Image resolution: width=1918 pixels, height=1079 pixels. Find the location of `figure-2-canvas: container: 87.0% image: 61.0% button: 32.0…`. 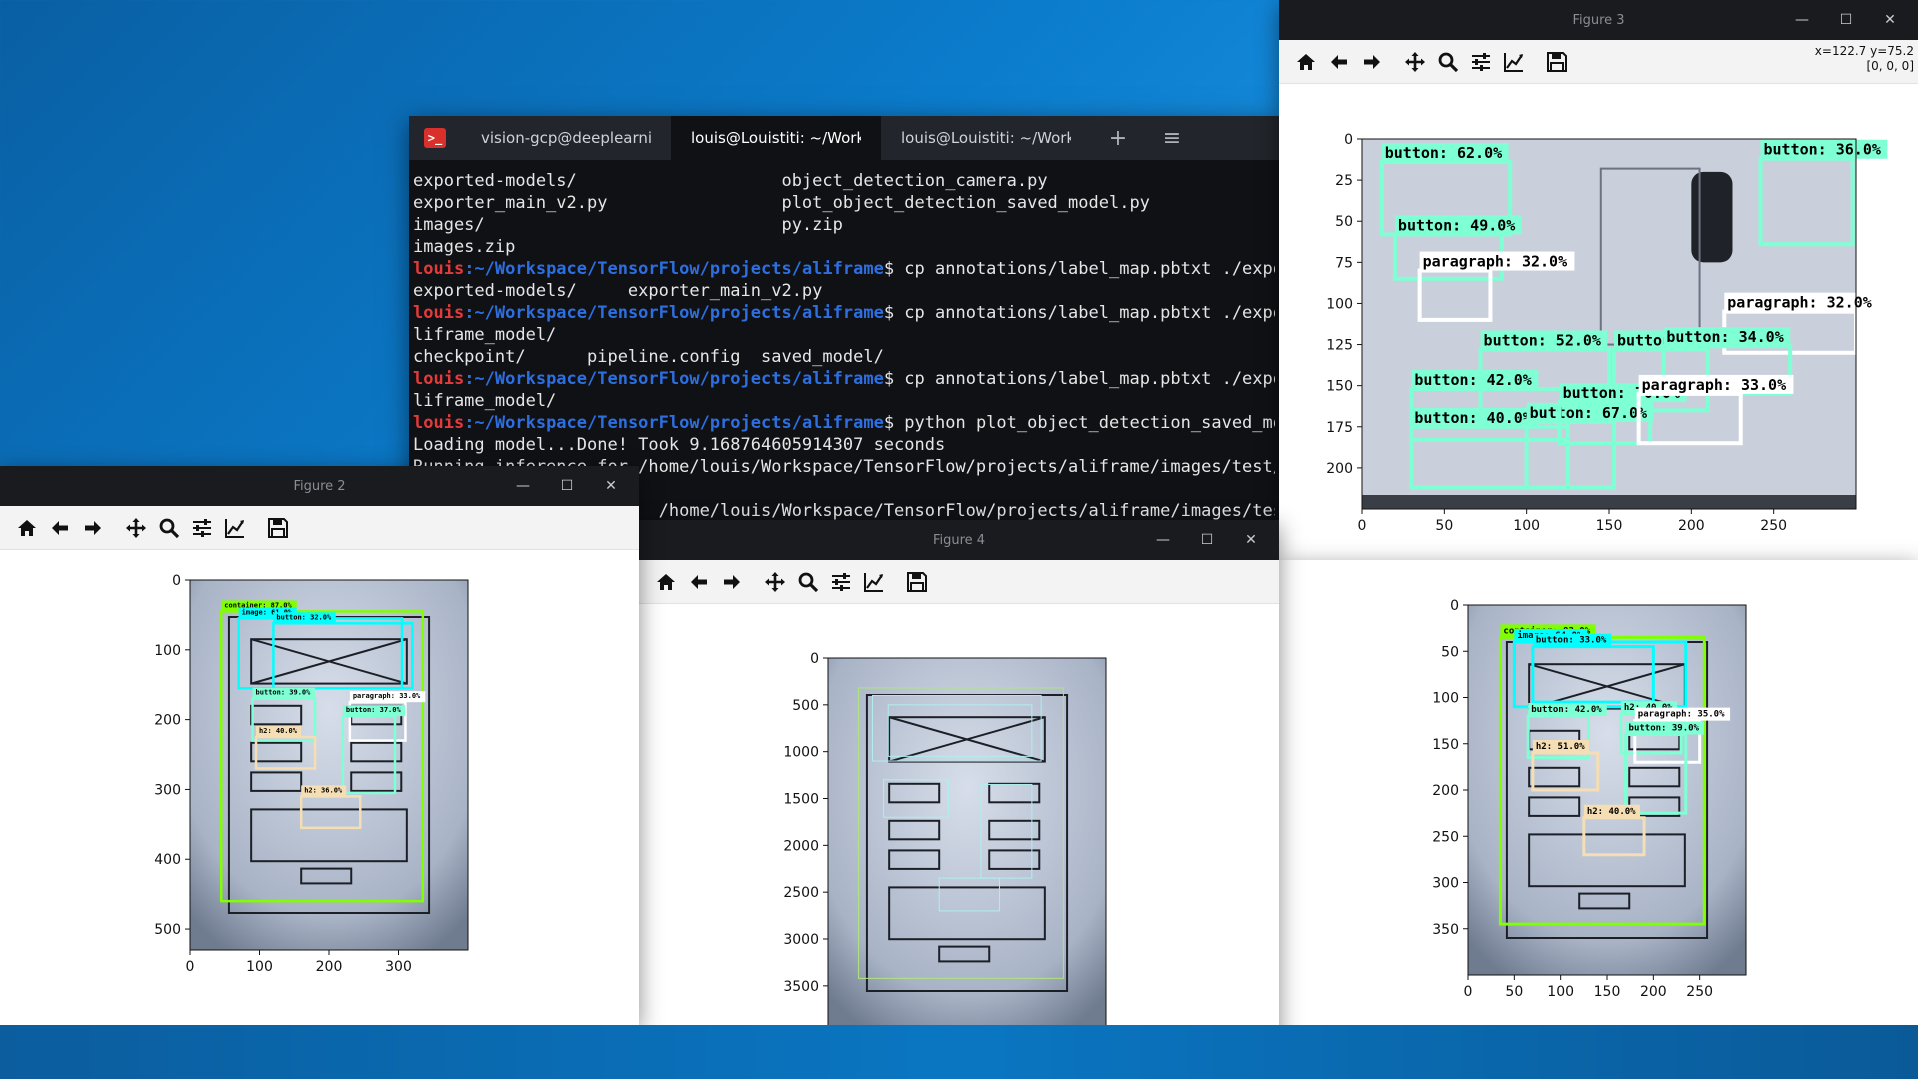

figure-2-canvas: container: 87.0% image: 61.0% button: 32.0… is located at coordinates (319, 787).